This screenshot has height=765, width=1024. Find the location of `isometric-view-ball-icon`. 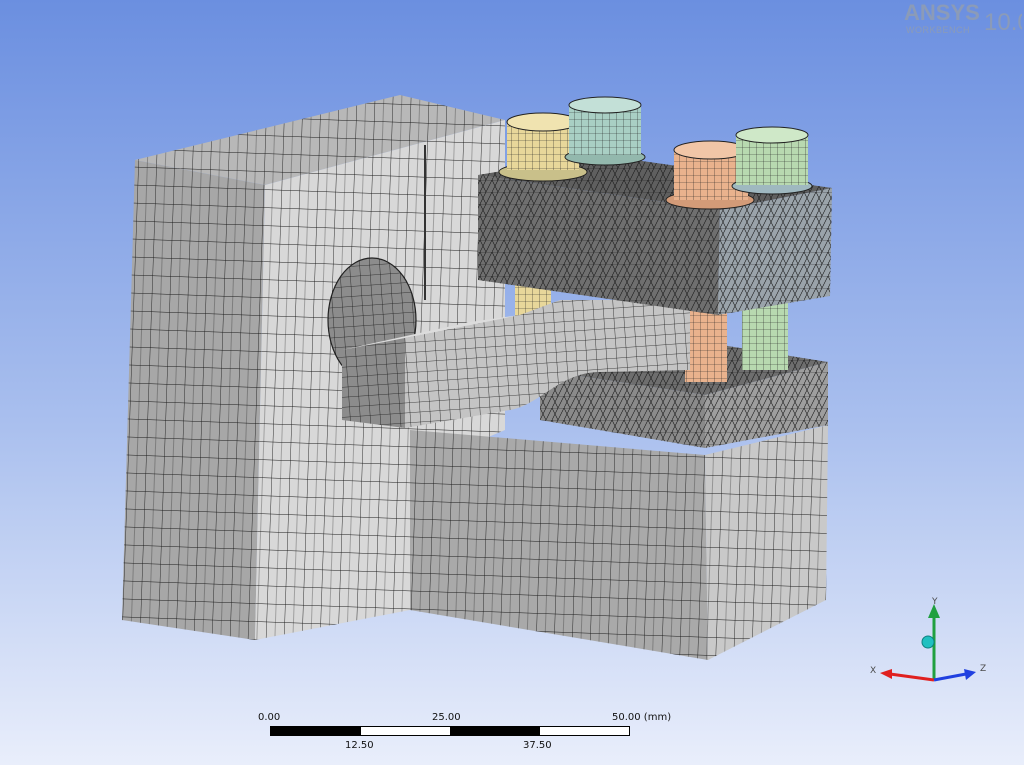

isometric-view-ball-icon is located at coordinates (928, 642).